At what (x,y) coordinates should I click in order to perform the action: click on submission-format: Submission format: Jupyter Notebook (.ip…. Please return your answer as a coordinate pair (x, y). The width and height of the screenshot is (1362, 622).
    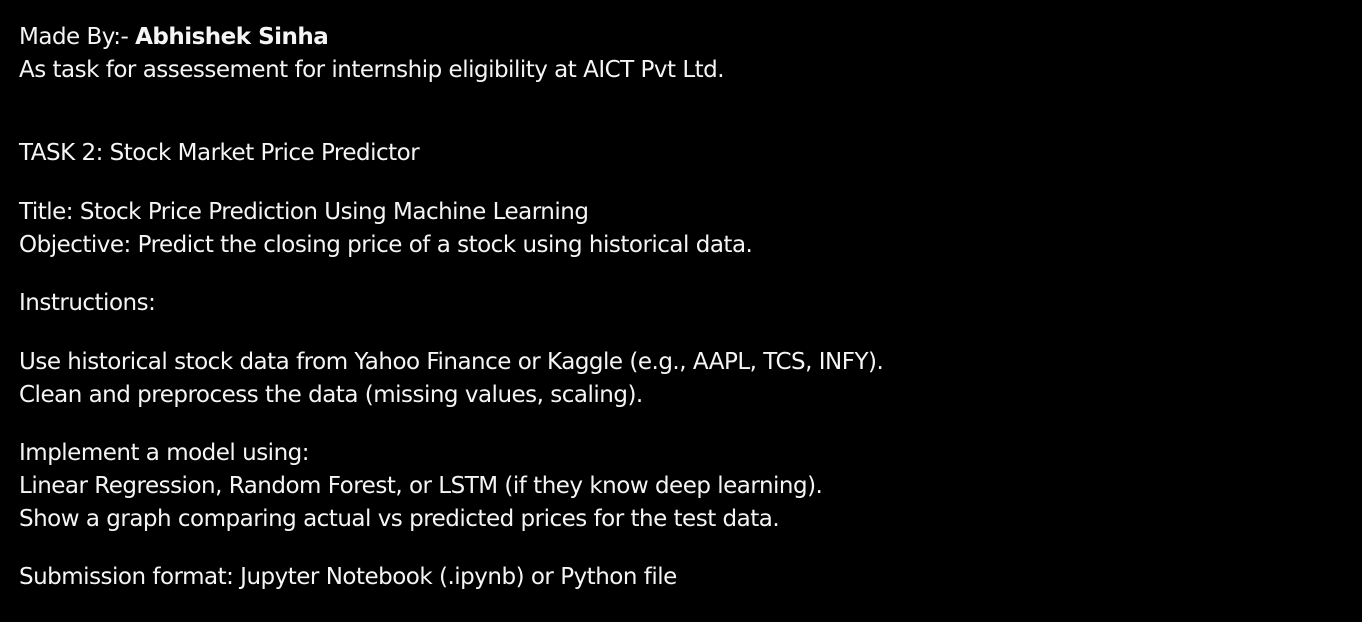
    Looking at the image, I should click on (348, 577).